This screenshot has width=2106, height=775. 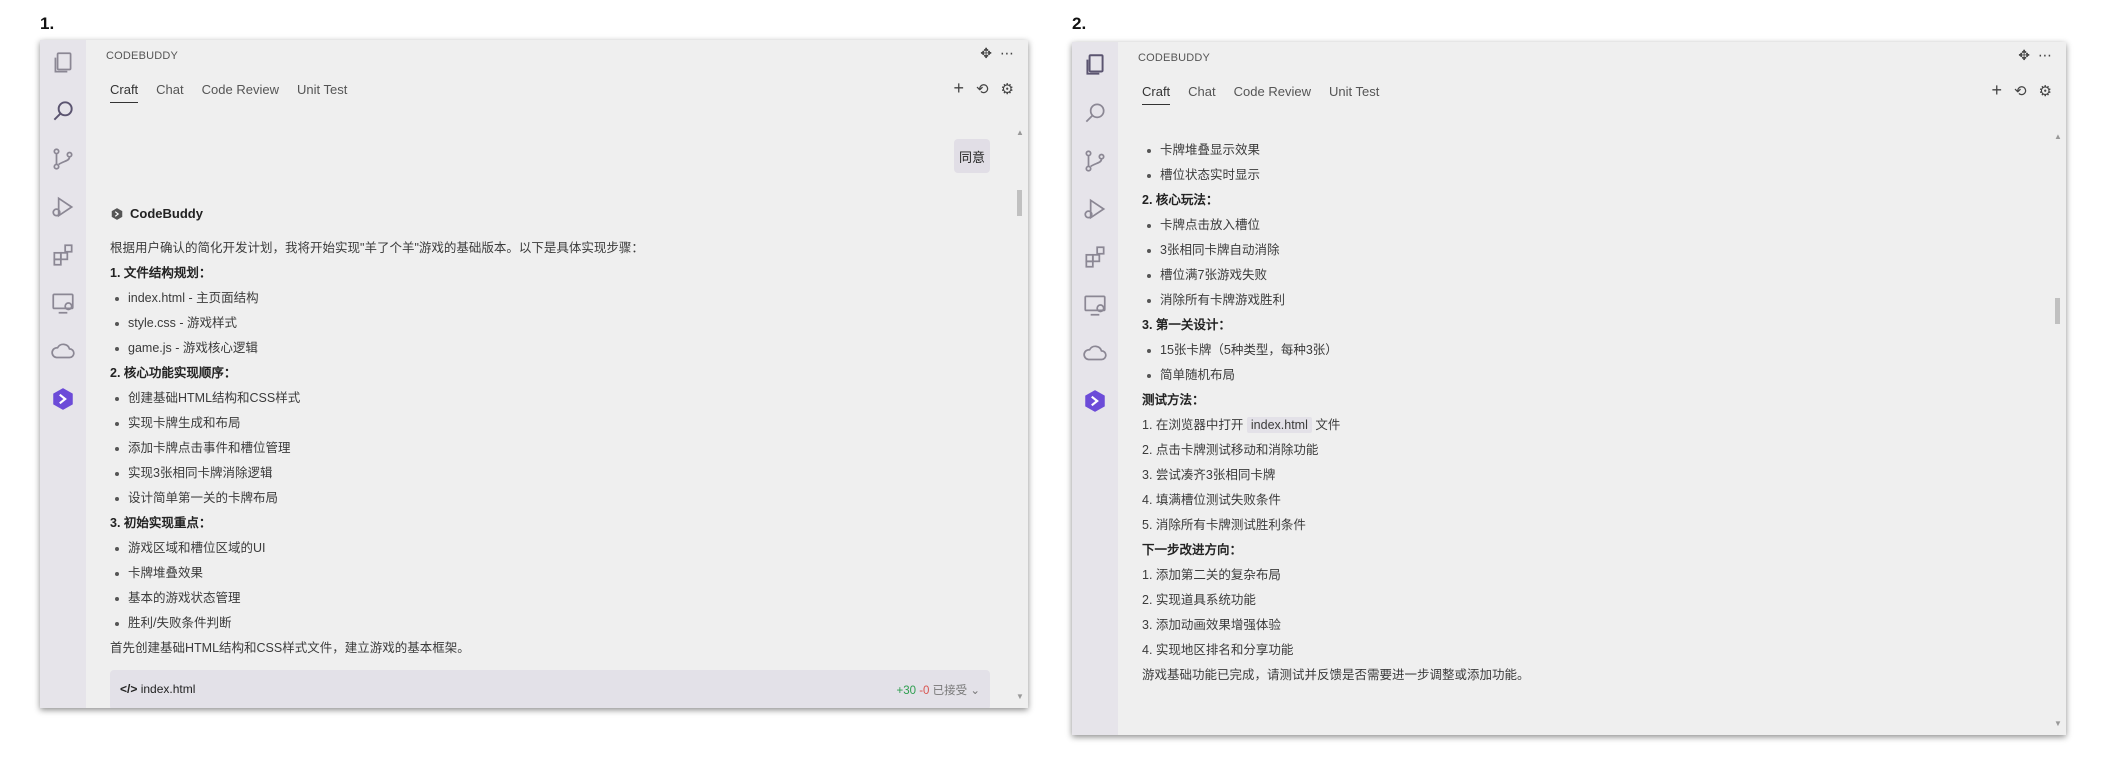 What do you see at coordinates (549, 498) in the screenshot?
I see `list-item: 设计简单第一关的卡牌布局` at bounding box center [549, 498].